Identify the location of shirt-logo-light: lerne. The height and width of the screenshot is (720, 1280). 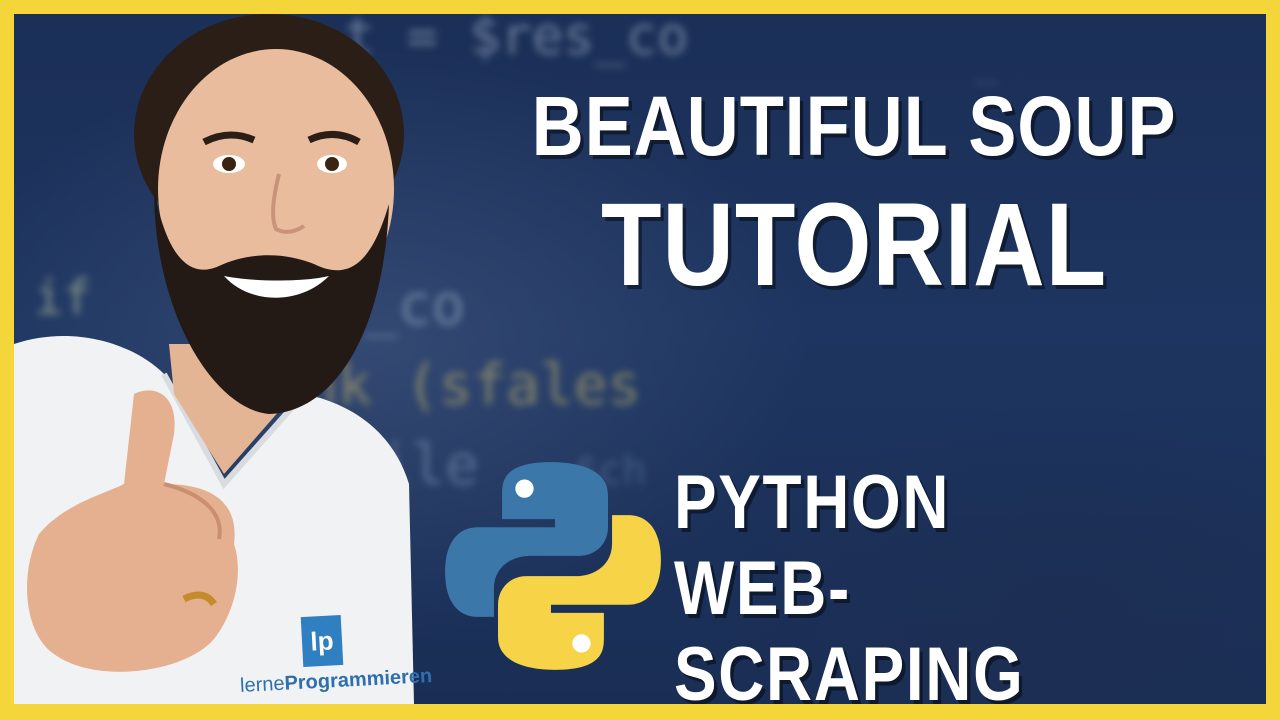
(262, 685).